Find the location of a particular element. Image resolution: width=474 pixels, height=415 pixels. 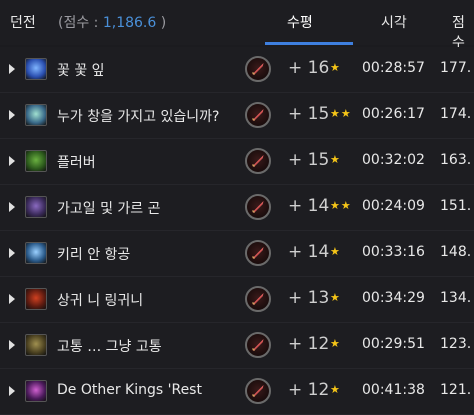

dungeon-name: 상귀 니 링귀니 is located at coordinates (100, 301).